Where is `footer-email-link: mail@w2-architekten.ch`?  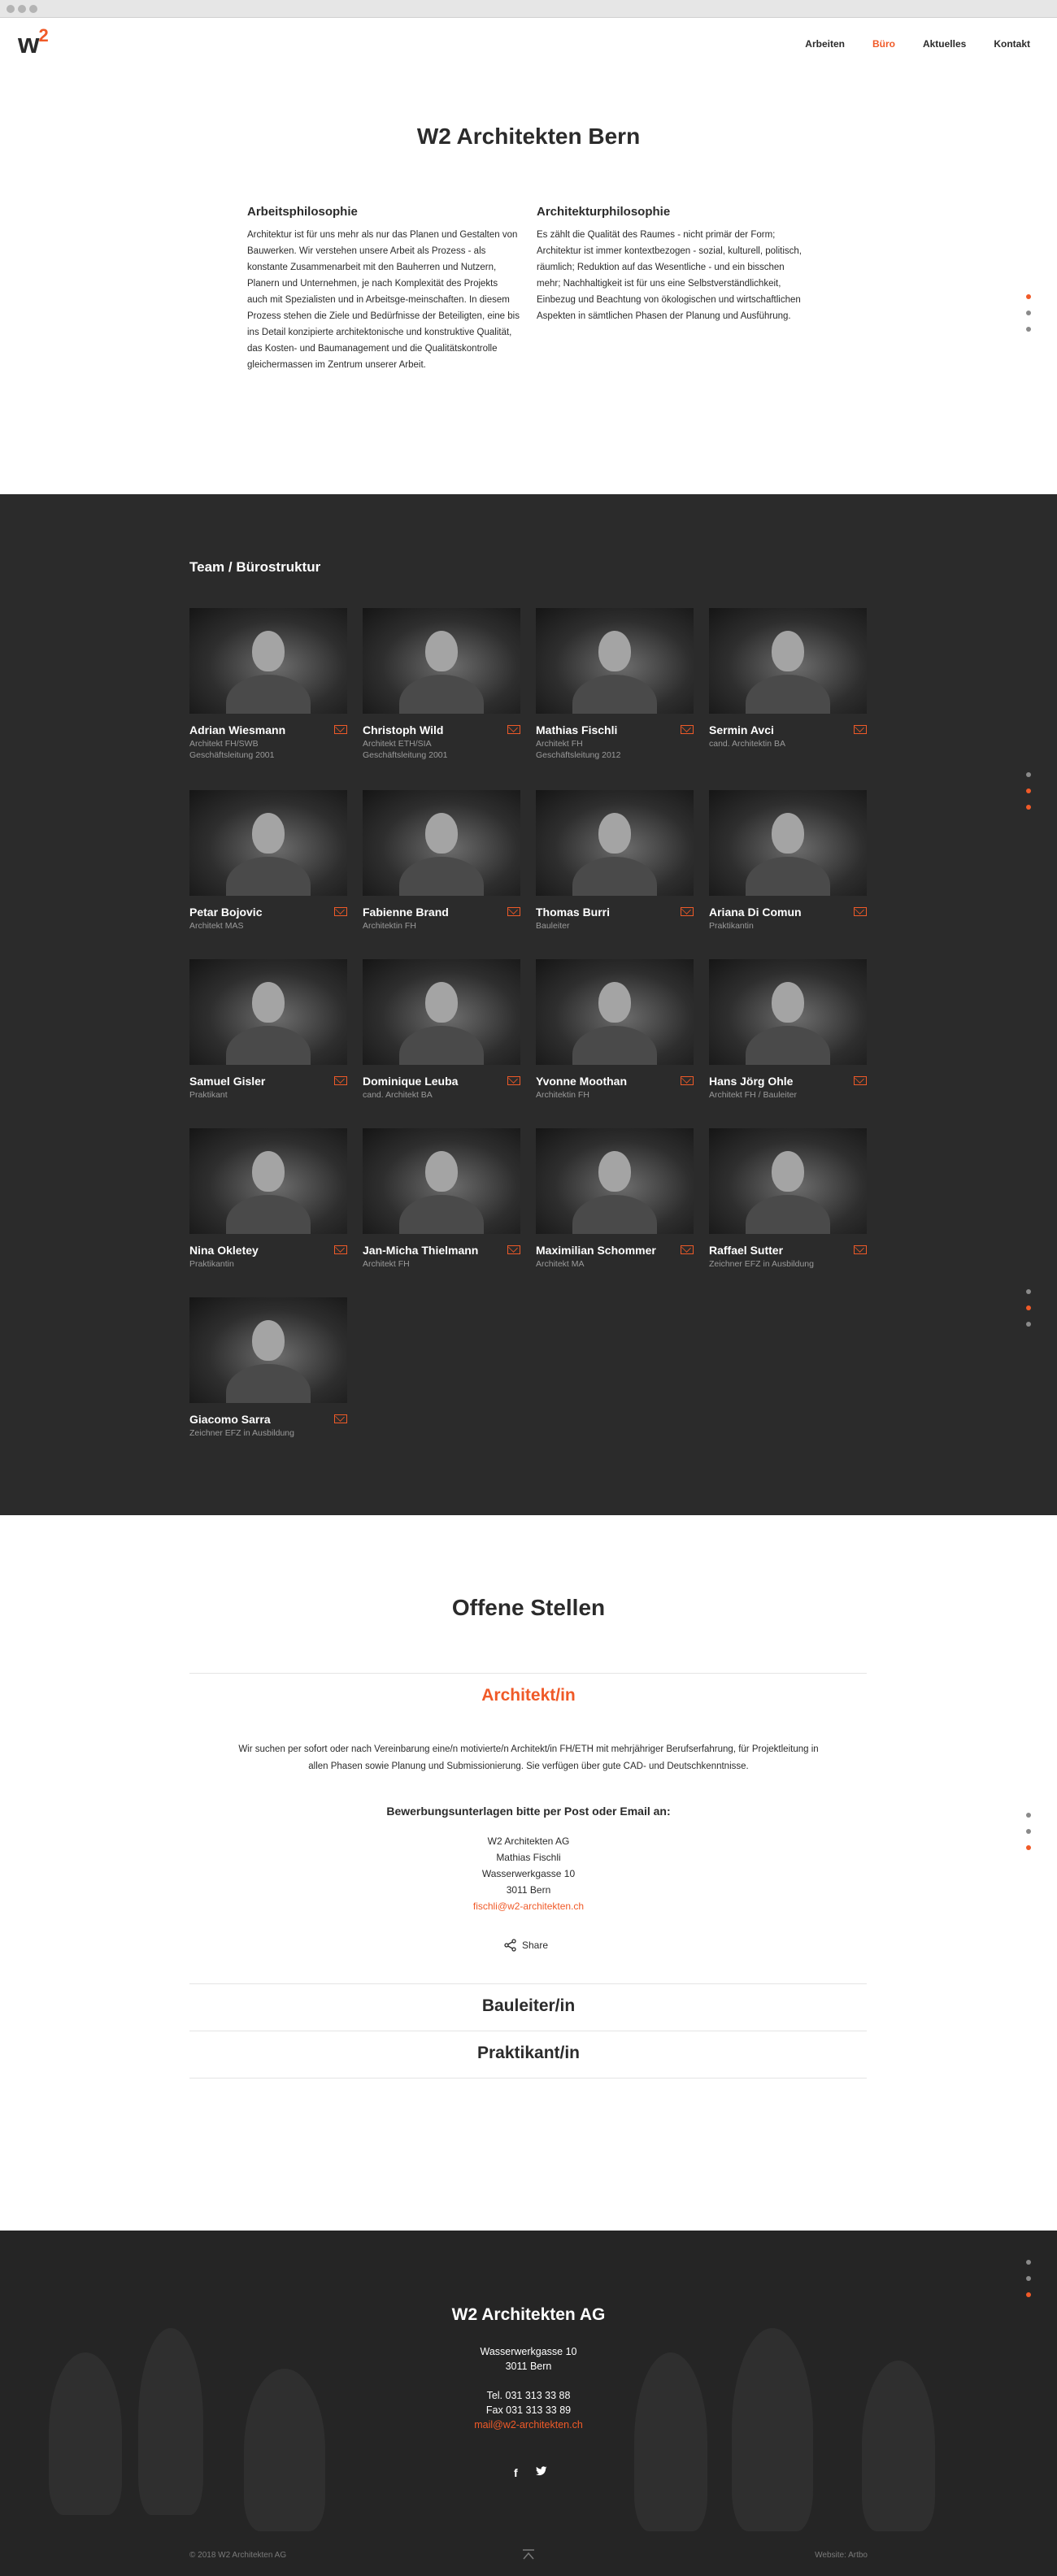 footer-email-link: mail@w2-architekten.ch is located at coordinates (528, 2424).